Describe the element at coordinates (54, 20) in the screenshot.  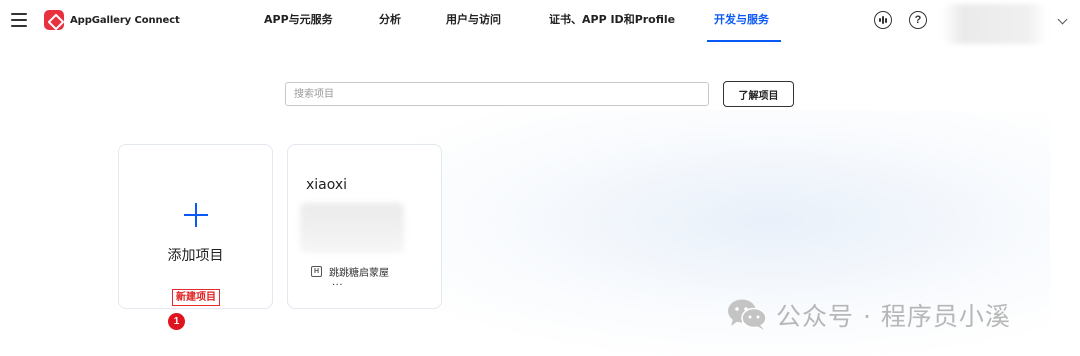
I see `appgallery-logo-icon` at that location.